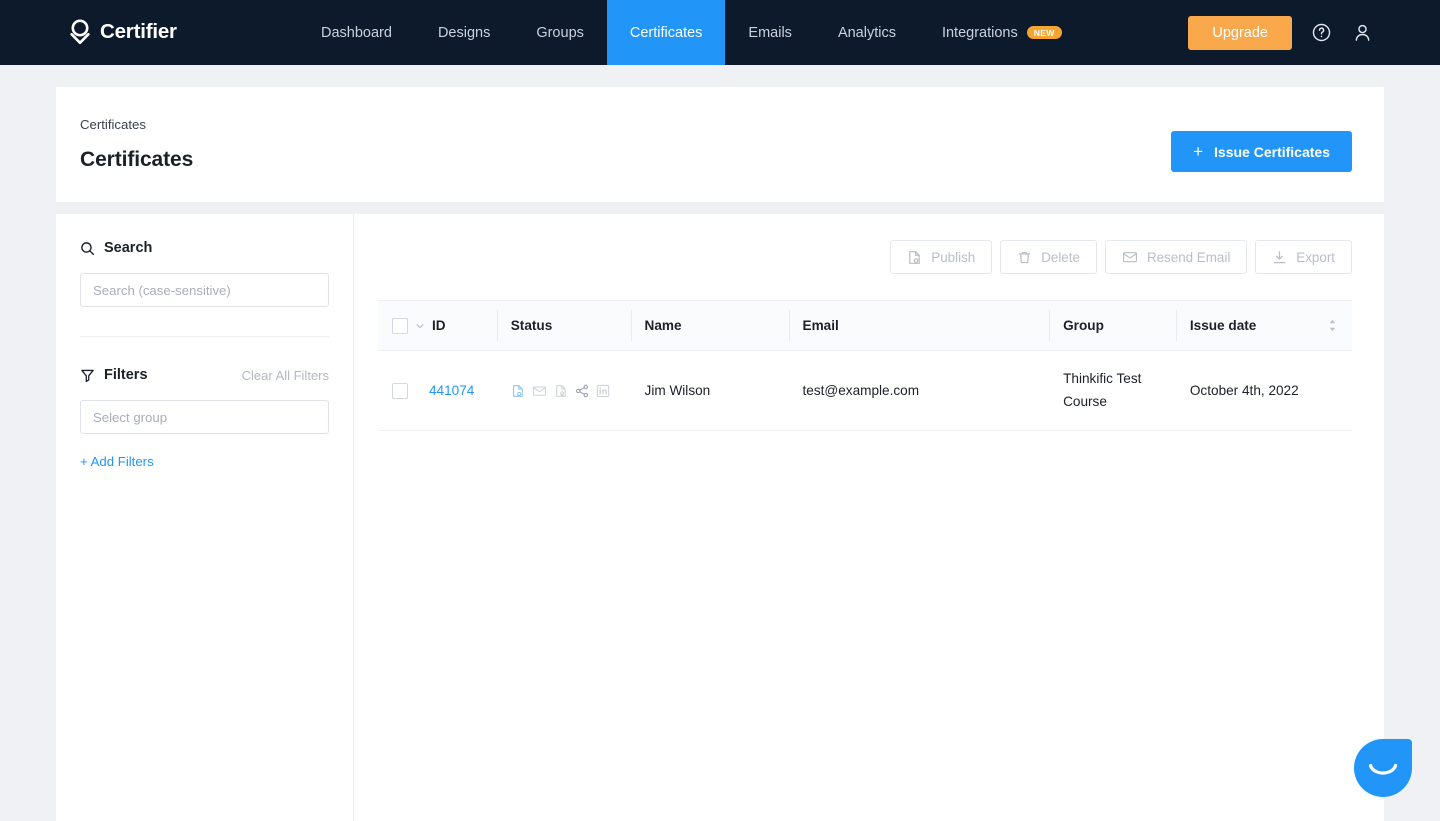 The width and height of the screenshot is (1440, 821). I want to click on select-all-checkbox, so click(400, 325).